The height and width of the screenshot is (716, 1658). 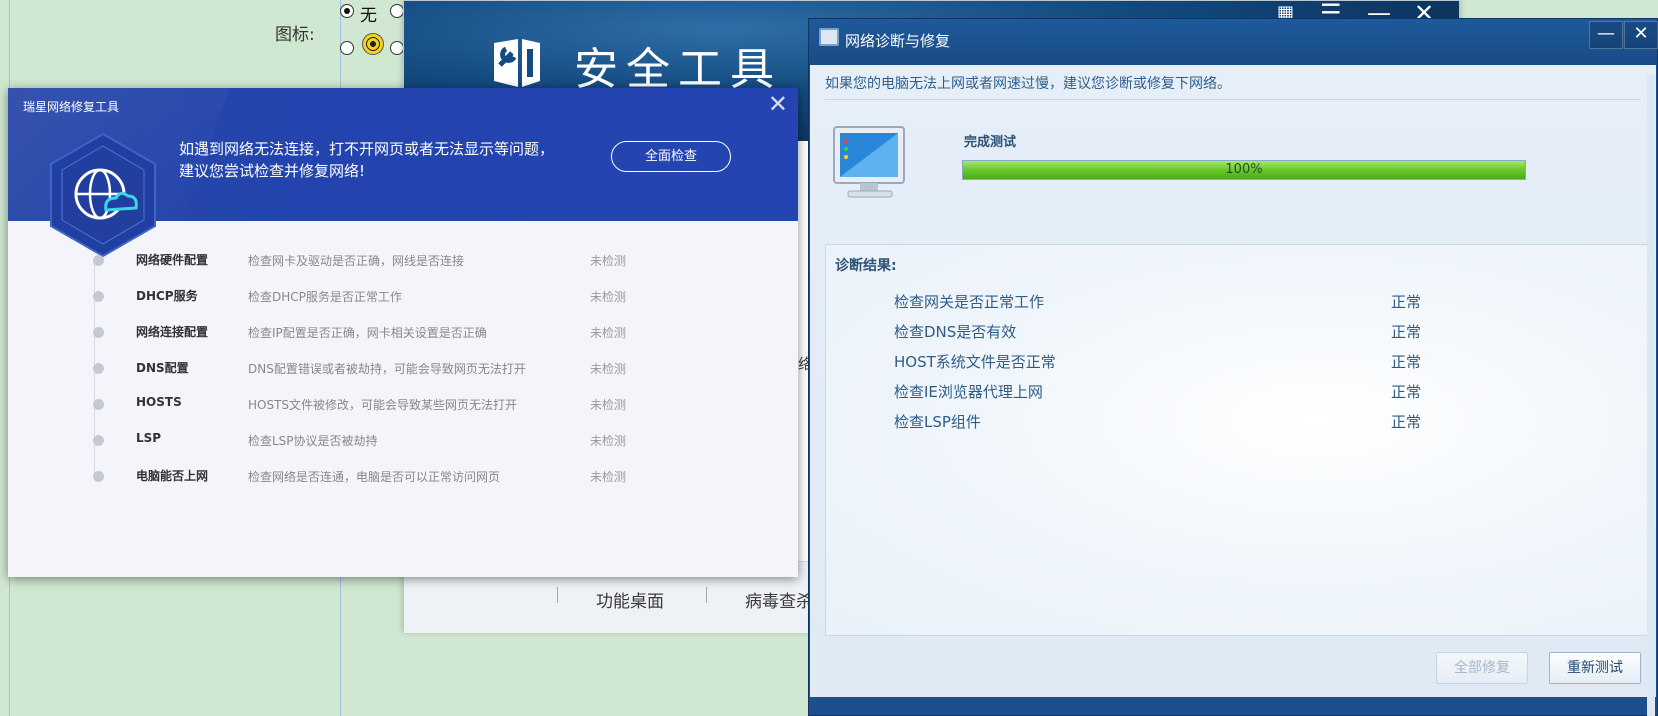 I want to click on result-row: 检查LSP组件 正常, so click(x=1236, y=423).